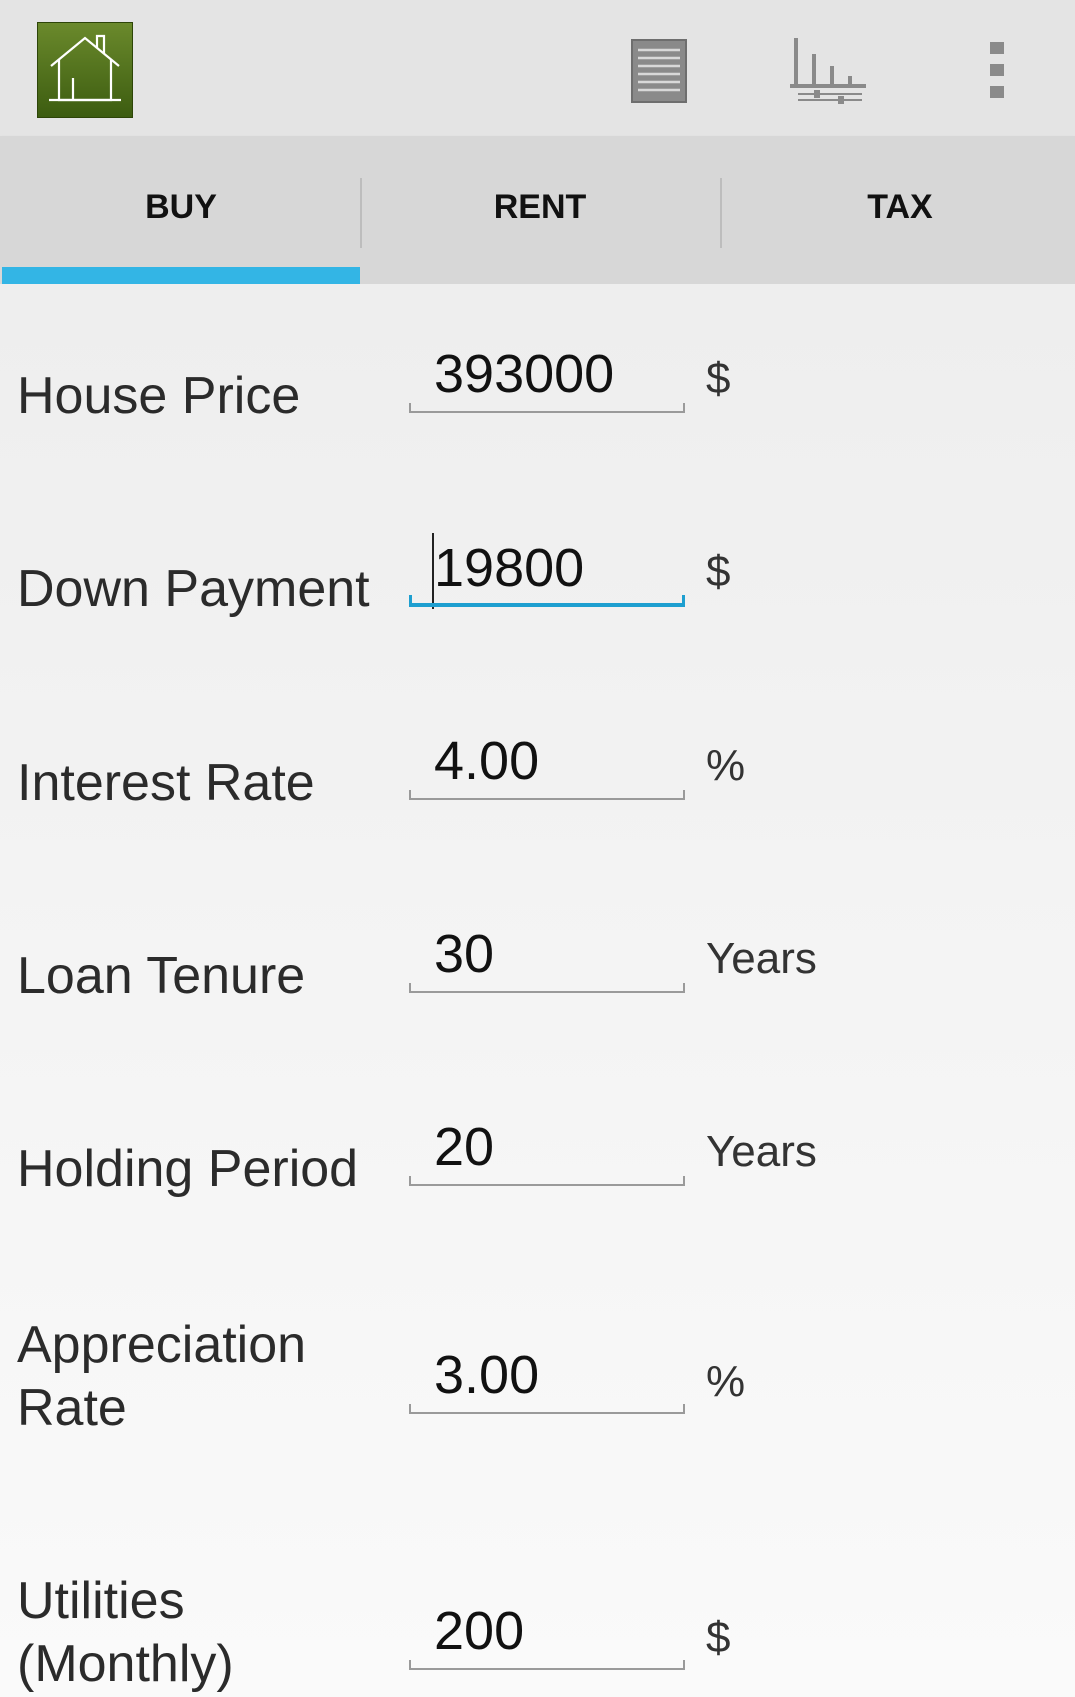  Describe the element at coordinates (718, 1637) in the screenshot. I see `utilities-unit: $` at that location.